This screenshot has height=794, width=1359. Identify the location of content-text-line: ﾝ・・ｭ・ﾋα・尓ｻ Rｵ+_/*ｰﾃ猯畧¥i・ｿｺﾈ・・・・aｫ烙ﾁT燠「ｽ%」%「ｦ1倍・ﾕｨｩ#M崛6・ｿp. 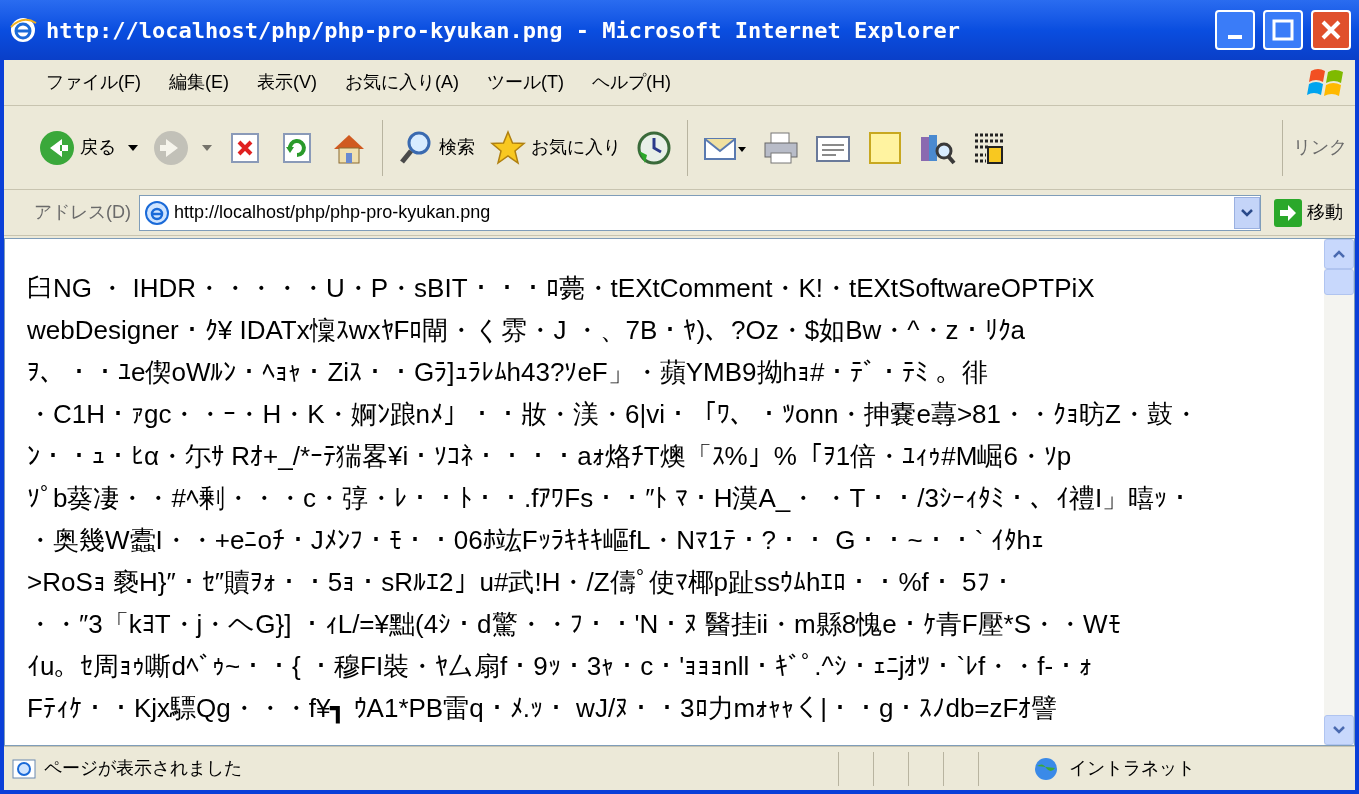
(550, 456).